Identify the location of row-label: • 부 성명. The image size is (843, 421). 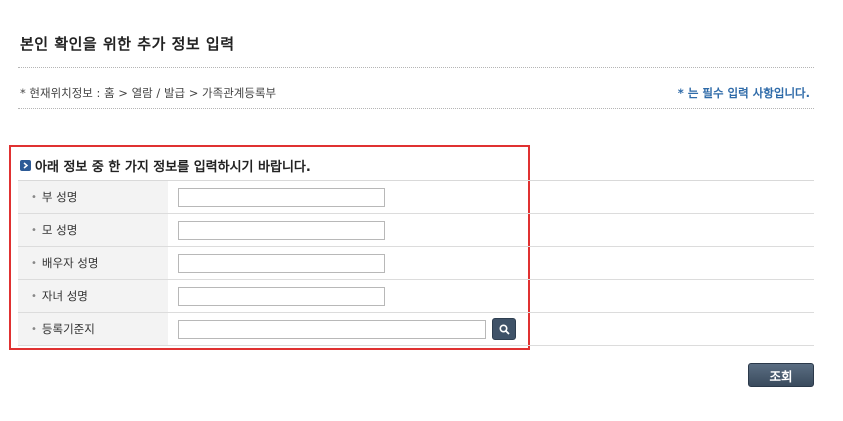
(93, 197).